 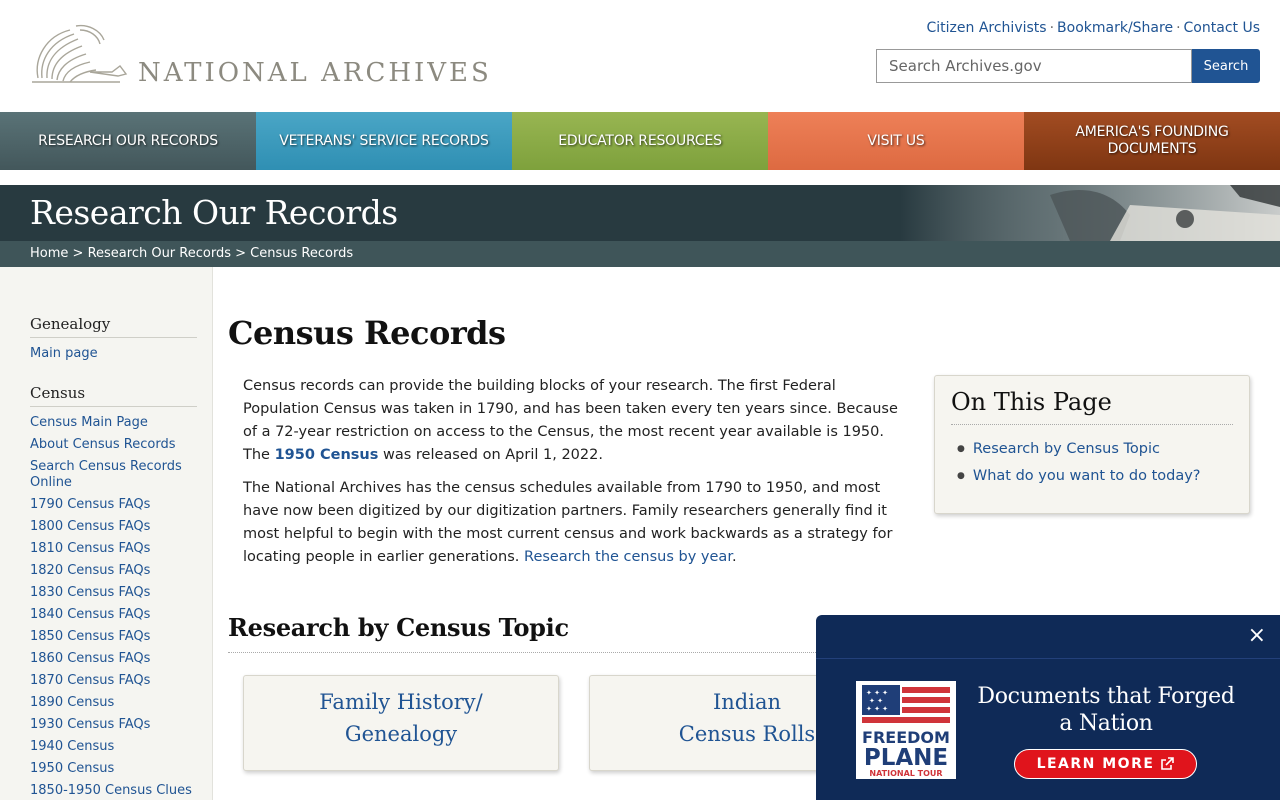 I want to click on paragraph-text: was released on April 1, 2022., so click(x=490, y=455).